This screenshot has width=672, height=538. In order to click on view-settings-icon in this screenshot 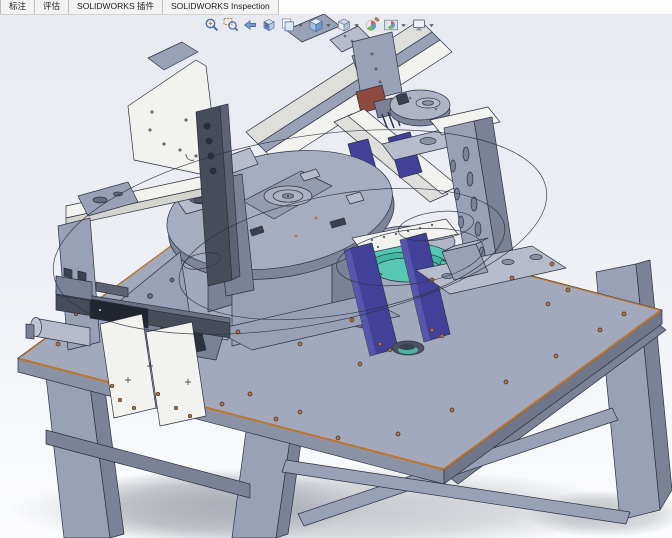, I will do `click(418, 24)`.